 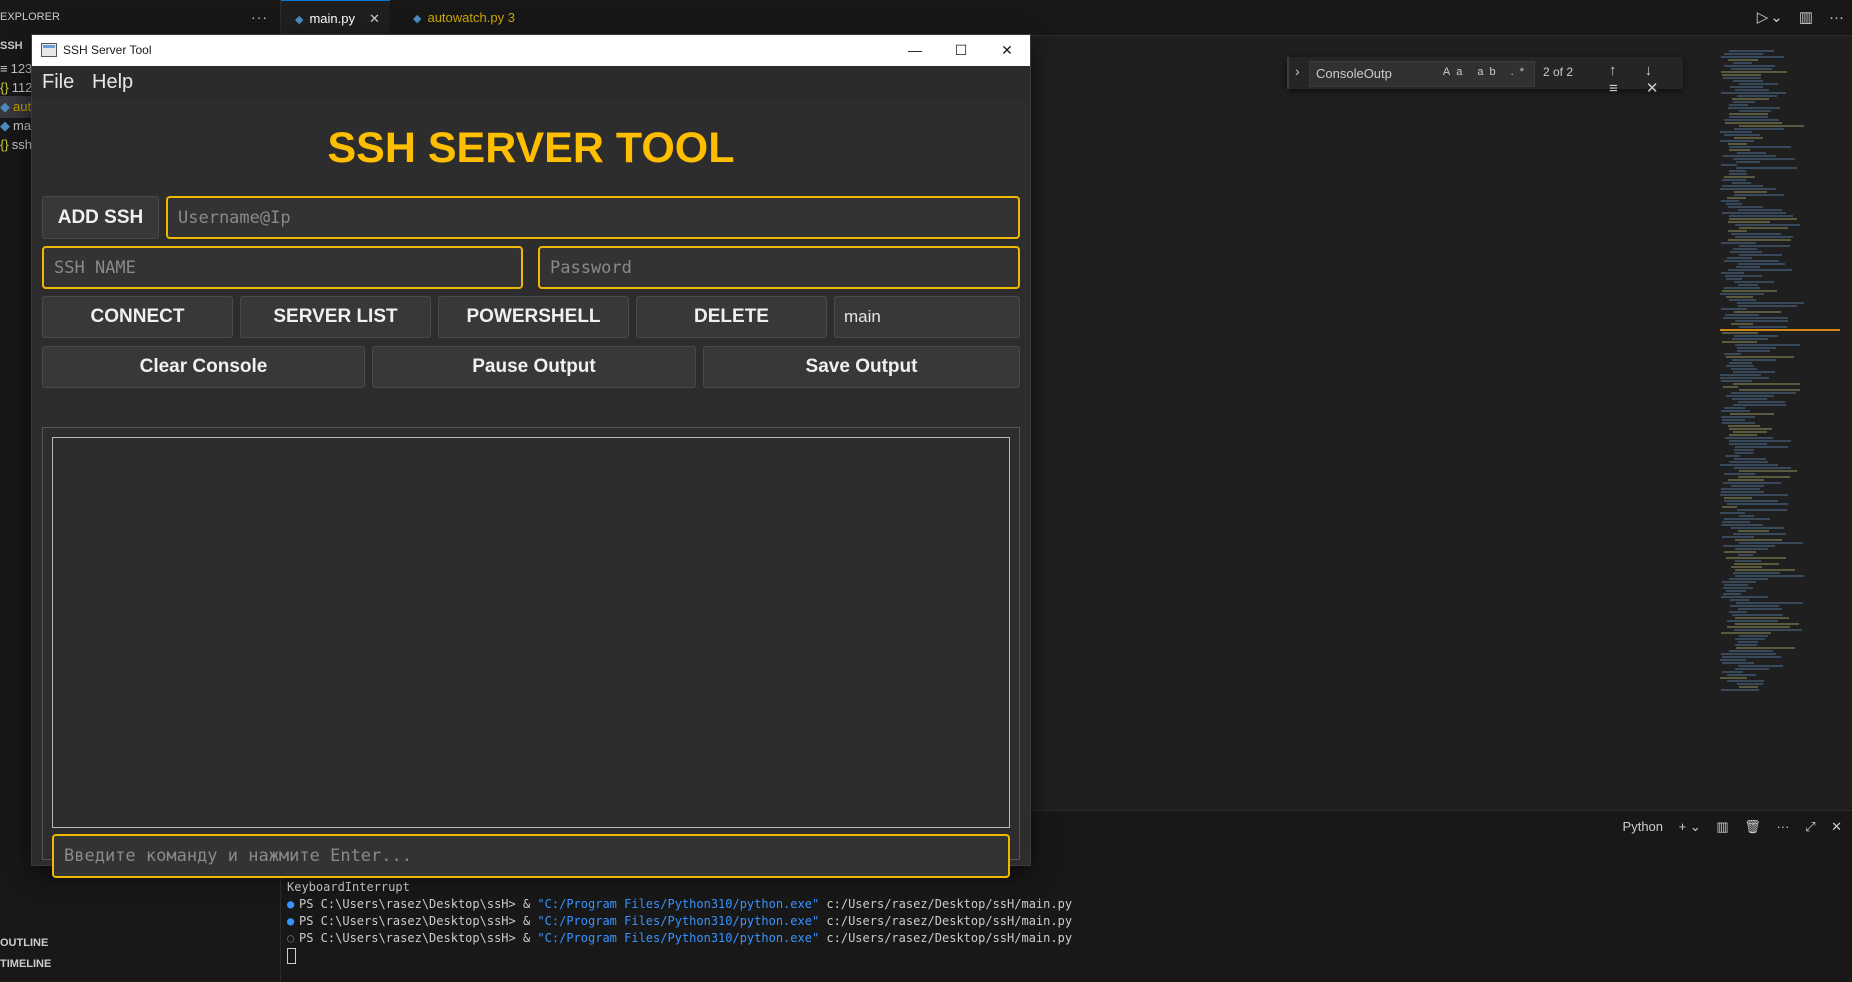 I want to click on explorer-section-ssh: SSH, so click(x=11, y=46).